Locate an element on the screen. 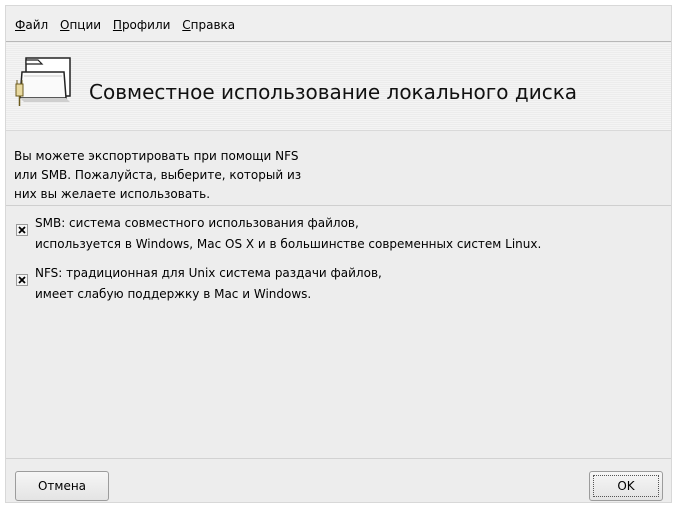  footer-divider is located at coordinates (338, 458).